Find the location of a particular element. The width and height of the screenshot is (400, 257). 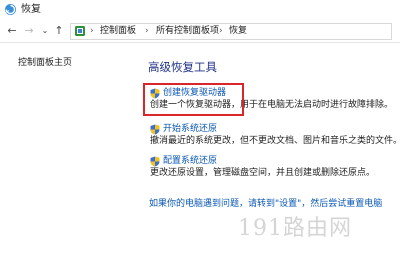

breadcrumb-item-all-items: 所有控制面板项 is located at coordinates (187, 31).